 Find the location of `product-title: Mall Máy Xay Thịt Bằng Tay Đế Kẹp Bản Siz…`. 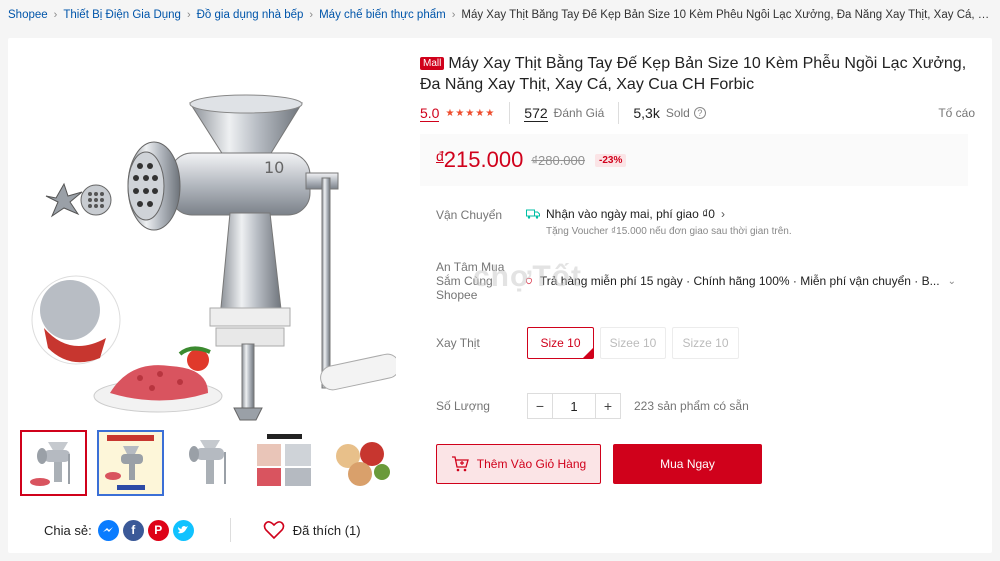

product-title: Mall Máy Xay Thịt Bằng Tay Đế Kẹp Bản Siz… is located at coordinates (697, 74).